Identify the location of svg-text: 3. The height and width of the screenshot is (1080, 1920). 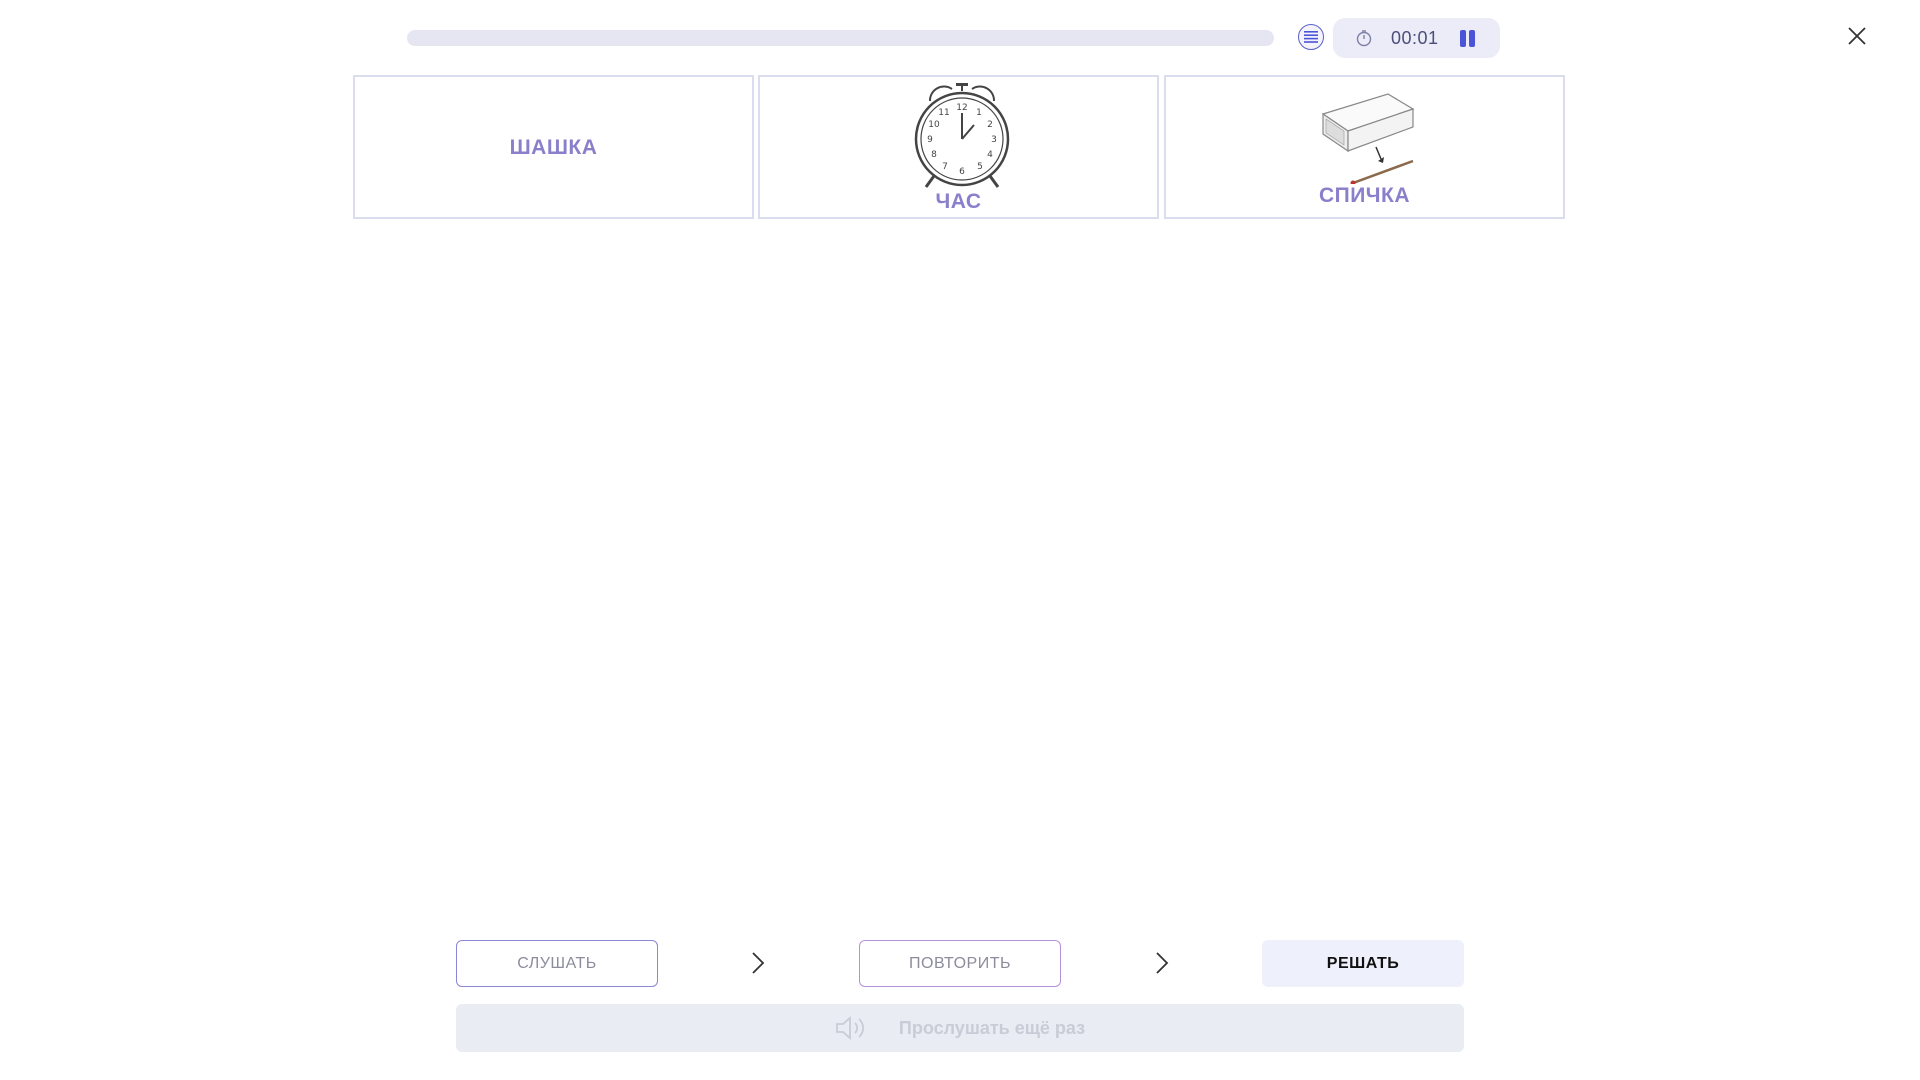
(994, 140).